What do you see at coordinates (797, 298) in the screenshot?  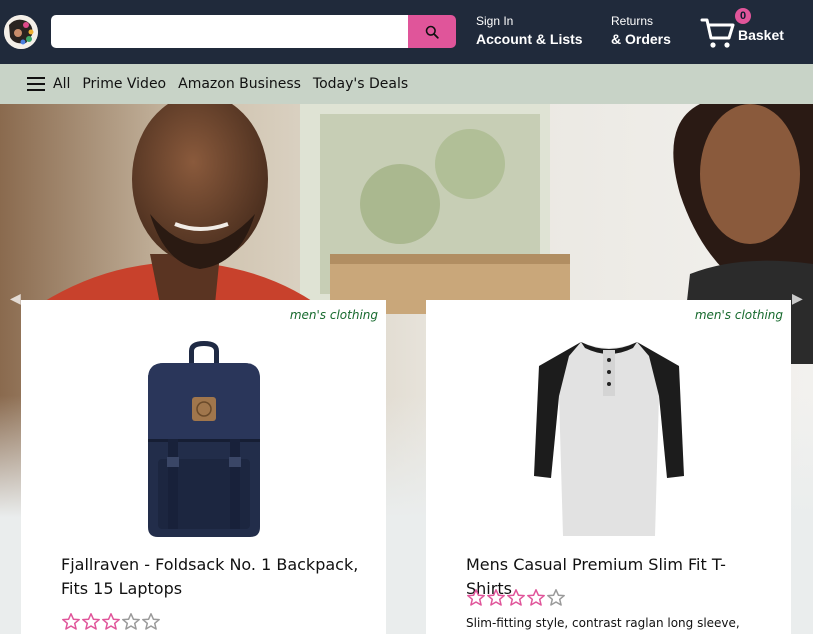 I see `hero-next-arrow: ▶` at bounding box center [797, 298].